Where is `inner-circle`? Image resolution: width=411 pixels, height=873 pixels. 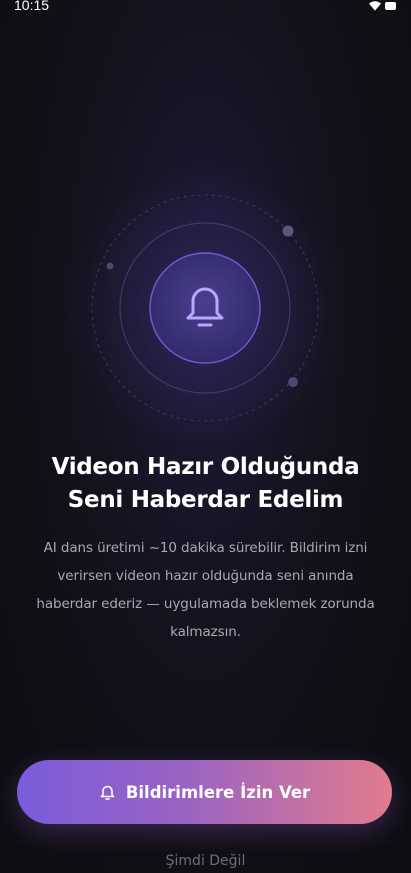
inner-circle is located at coordinates (205, 308).